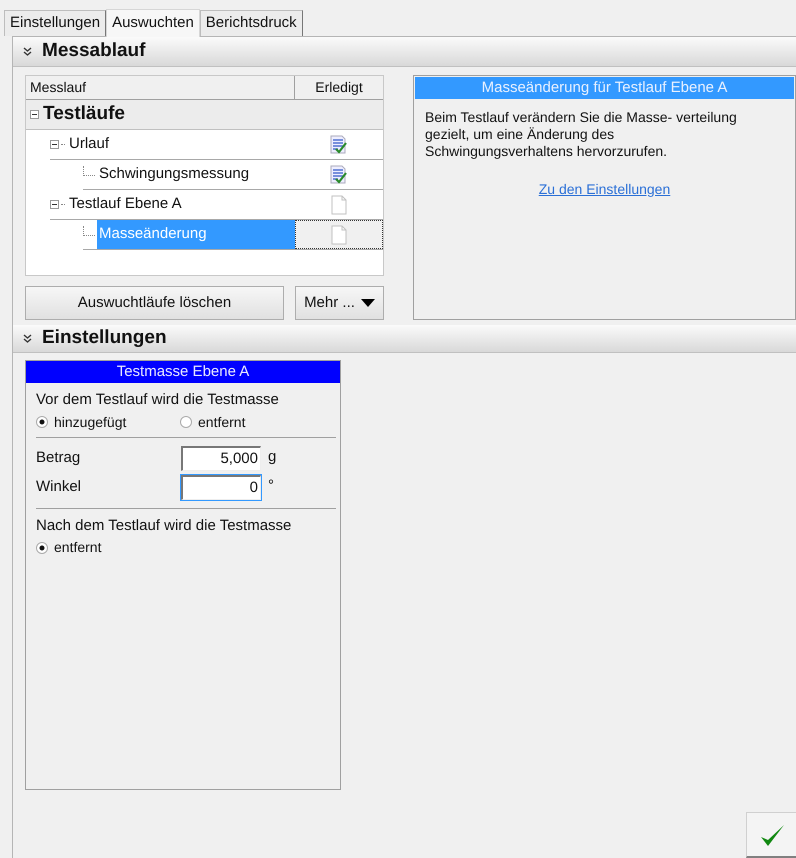 This screenshot has height=858, width=796. What do you see at coordinates (771, 835) in the screenshot?
I see `ok-button` at bounding box center [771, 835].